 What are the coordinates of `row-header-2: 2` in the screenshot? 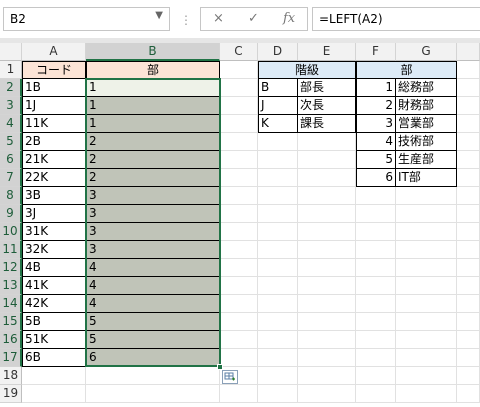 It's located at (11, 88).